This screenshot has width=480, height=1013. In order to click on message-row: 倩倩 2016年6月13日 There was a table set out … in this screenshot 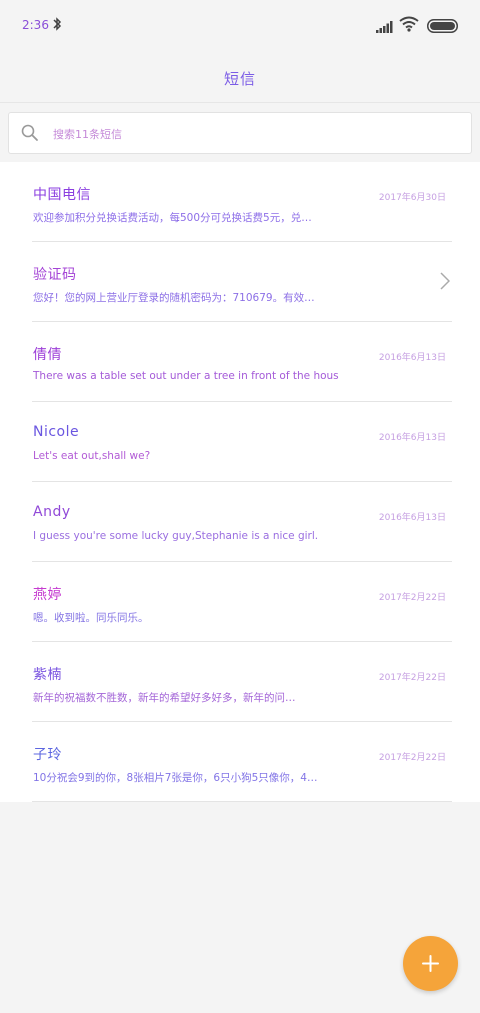, I will do `click(240, 362)`.